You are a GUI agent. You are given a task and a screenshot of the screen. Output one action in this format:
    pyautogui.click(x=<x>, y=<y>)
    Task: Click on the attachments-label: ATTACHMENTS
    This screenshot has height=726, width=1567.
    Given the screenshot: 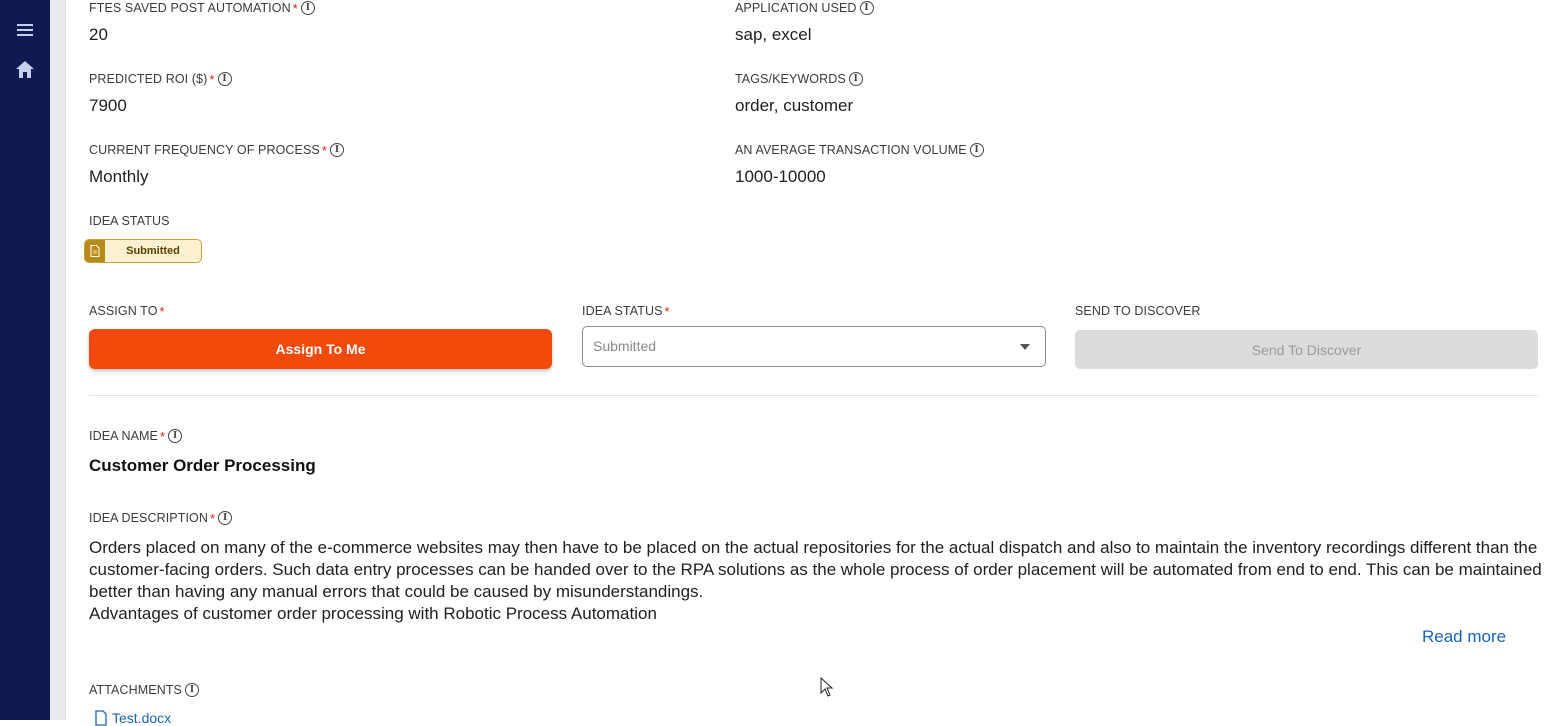 What is the action you would take?
    pyautogui.click(x=135, y=690)
    